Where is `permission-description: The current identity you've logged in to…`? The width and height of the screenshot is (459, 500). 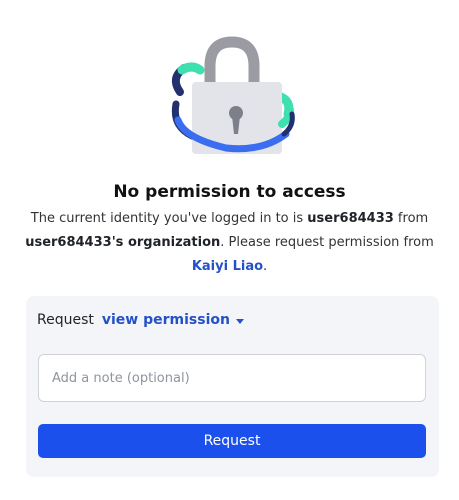 permission-description: The current identity you've logged in to… is located at coordinates (229, 243).